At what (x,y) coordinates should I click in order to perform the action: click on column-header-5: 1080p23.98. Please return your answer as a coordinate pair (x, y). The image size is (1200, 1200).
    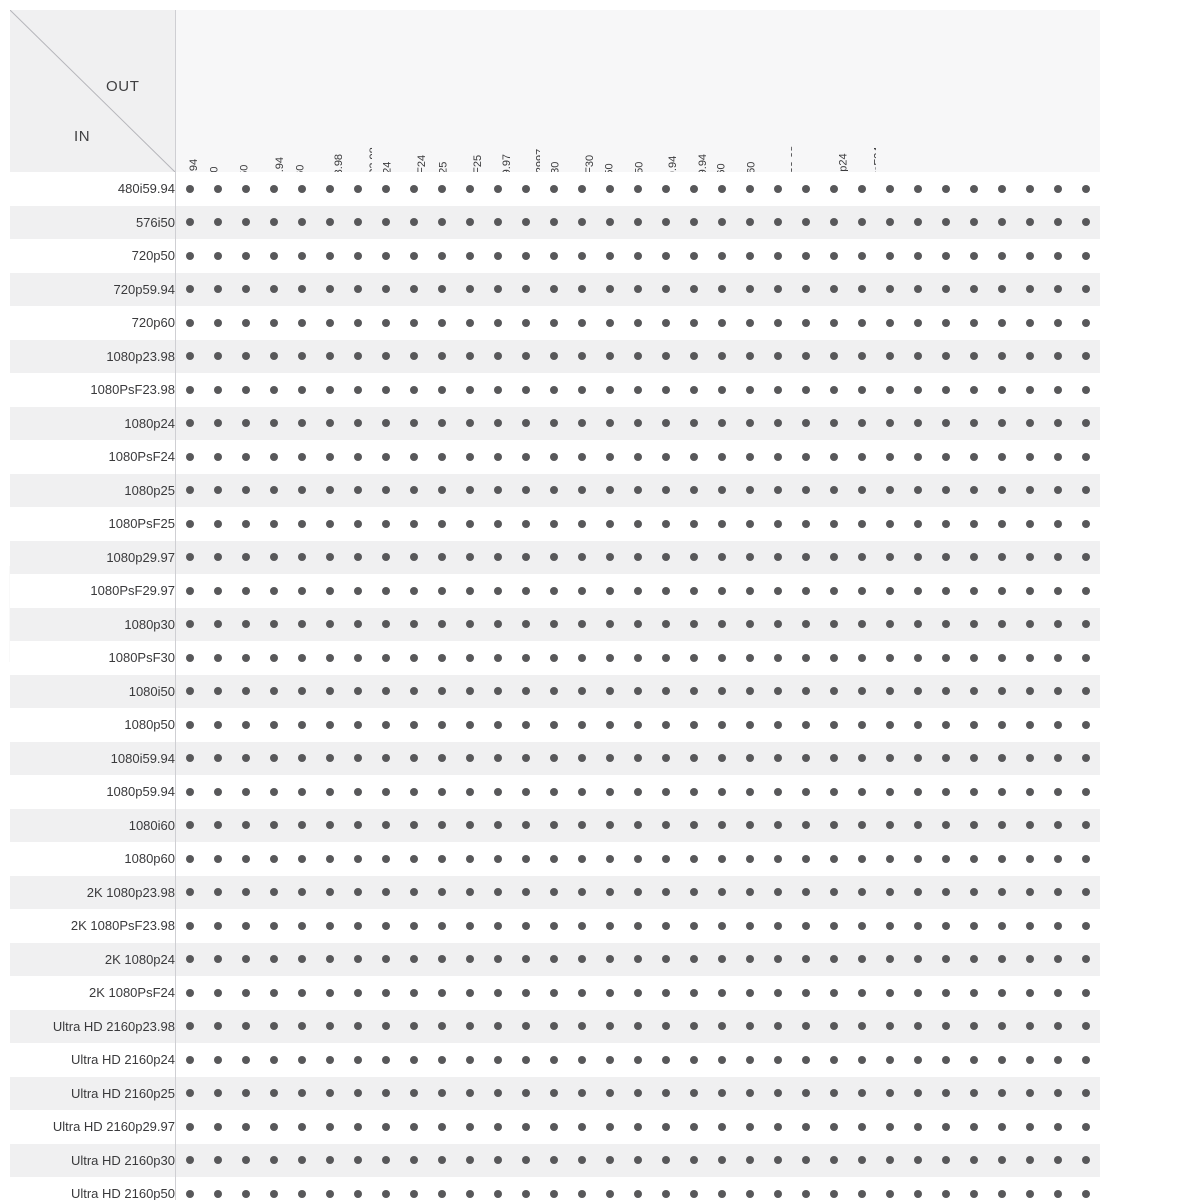
    Looking at the image, I should click on (330, 91).